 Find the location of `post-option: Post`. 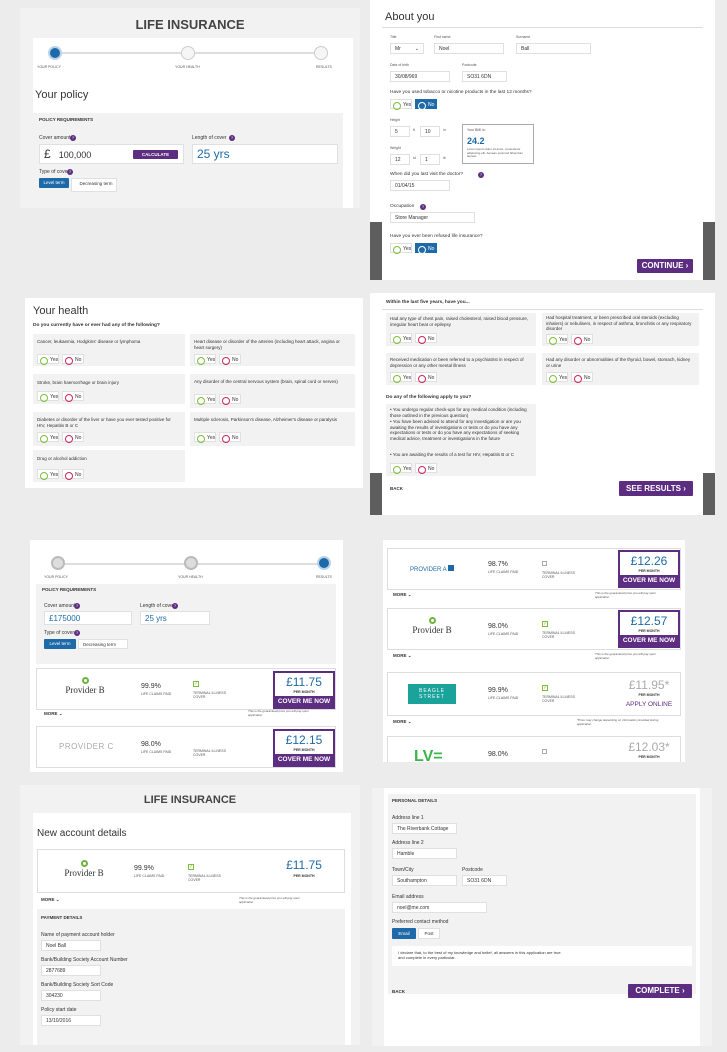

post-option: Post is located at coordinates (429, 933).